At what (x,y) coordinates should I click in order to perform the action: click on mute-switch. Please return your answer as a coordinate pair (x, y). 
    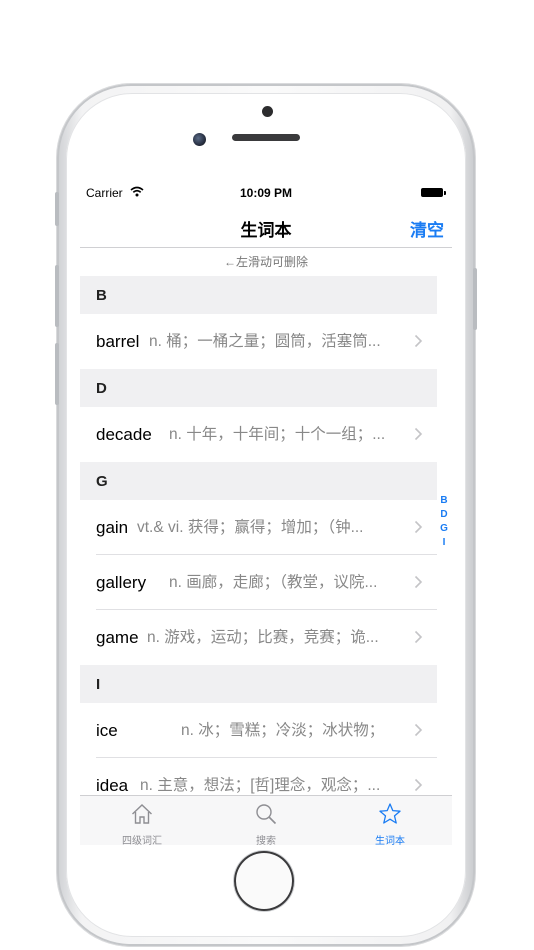
    Looking at the image, I should click on (57, 209).